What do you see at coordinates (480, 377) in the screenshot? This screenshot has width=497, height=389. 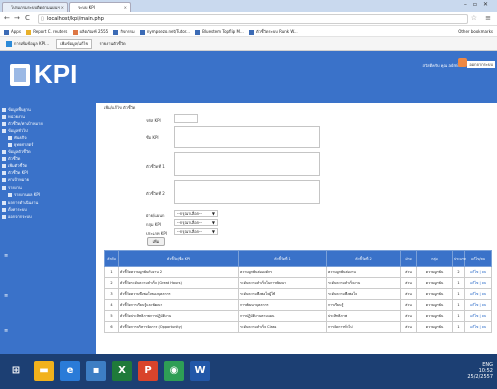 I see `clock-date: 25/2/2557` at bounding box center [480, 377].